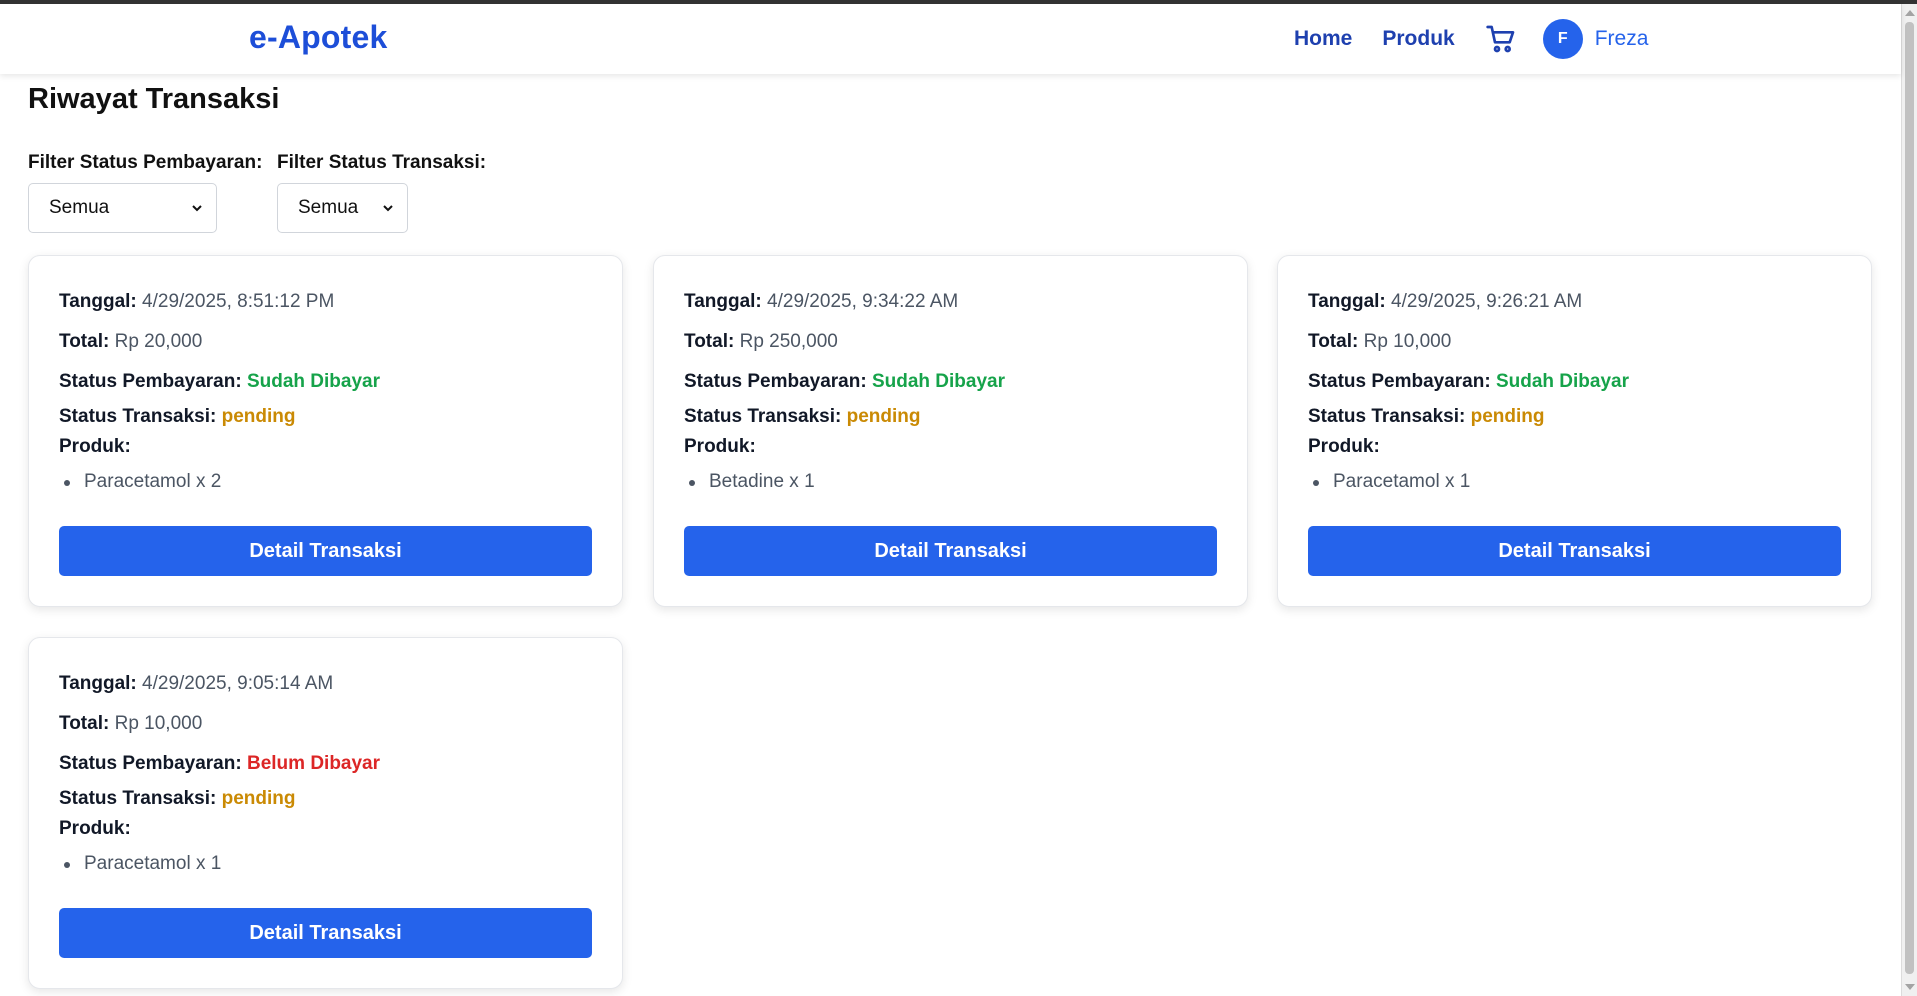 This screenshot has height=996, width=1917. I want to click on status-badge: Belum Dibayar, so click(313, 763).